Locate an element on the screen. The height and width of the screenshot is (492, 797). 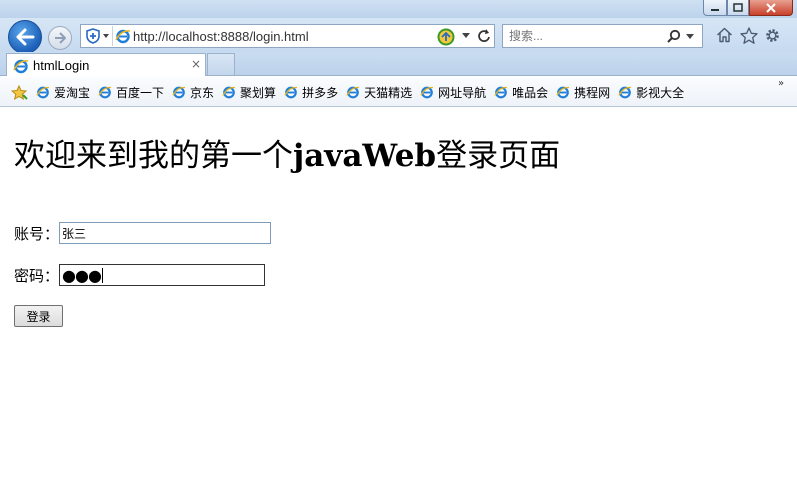
favorite-item: 爱淘宝 is located at coordinates (63, 92).